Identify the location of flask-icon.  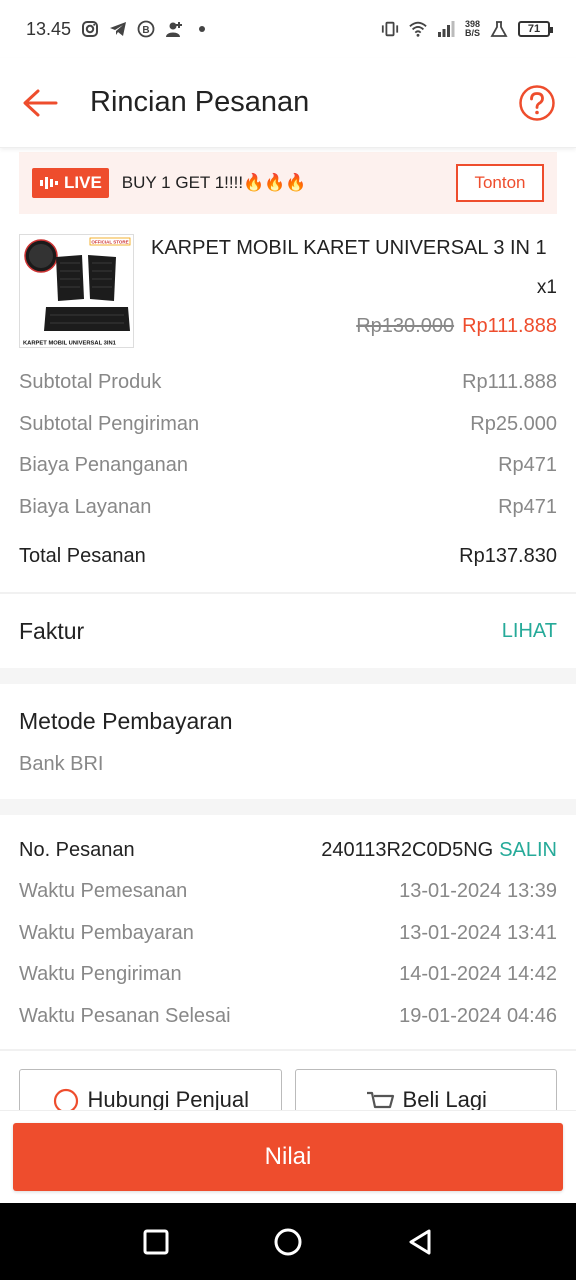
(499, 29).